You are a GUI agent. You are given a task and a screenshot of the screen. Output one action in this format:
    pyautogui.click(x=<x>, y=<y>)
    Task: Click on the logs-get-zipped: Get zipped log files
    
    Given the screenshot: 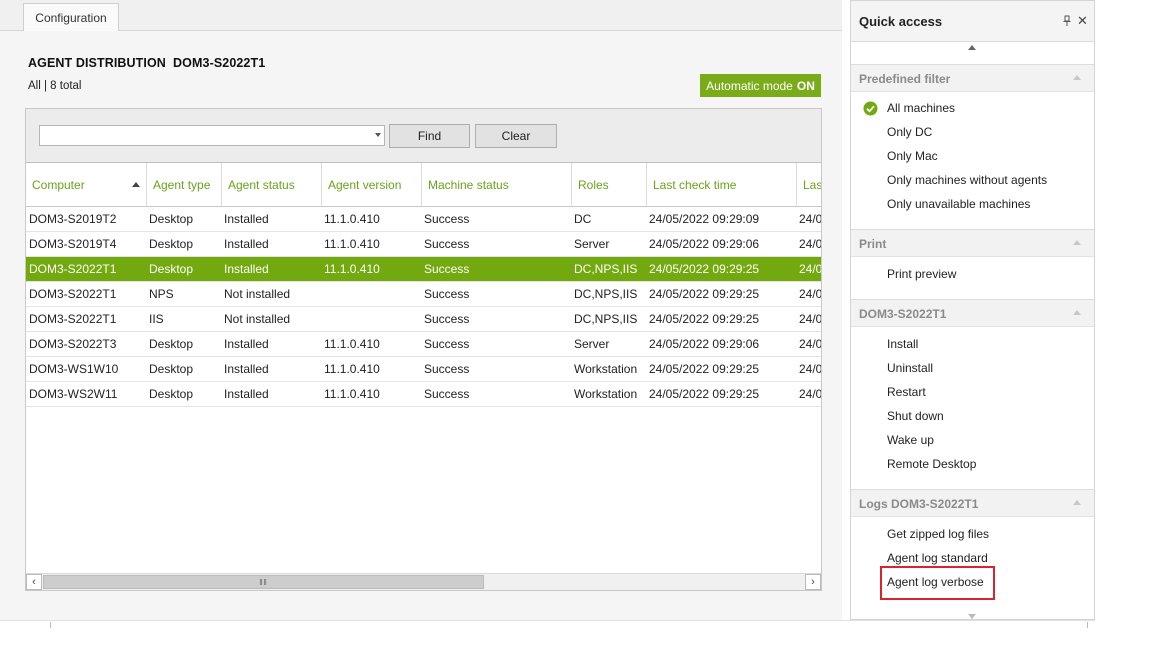 What is the action you would take?
    pyautogui.click(x=938, y=534)
    